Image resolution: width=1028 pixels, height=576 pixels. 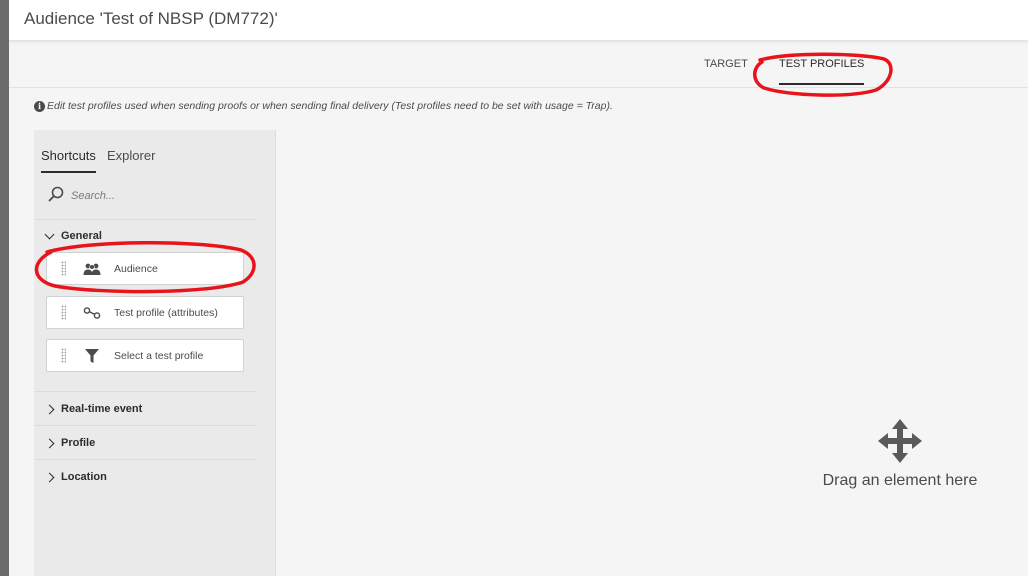 I want to click on group-profile: Profile, so click(x=70, y=443).